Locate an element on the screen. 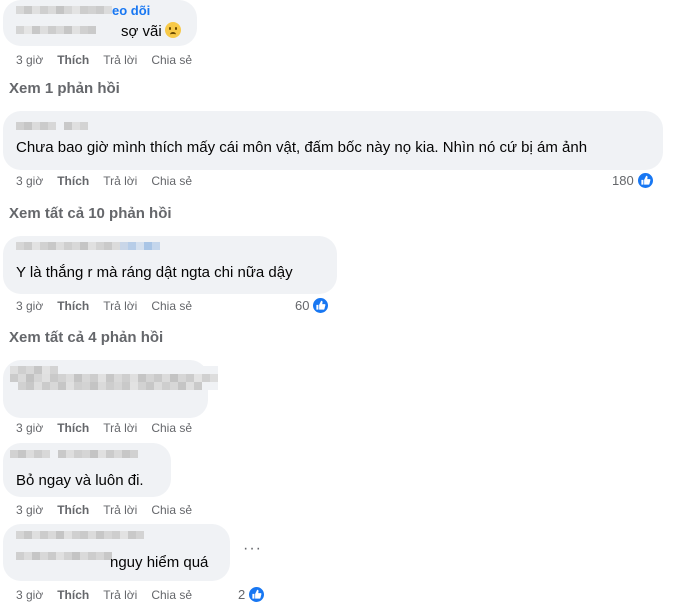  like-count: 60 is located at coordinates (302, 305).